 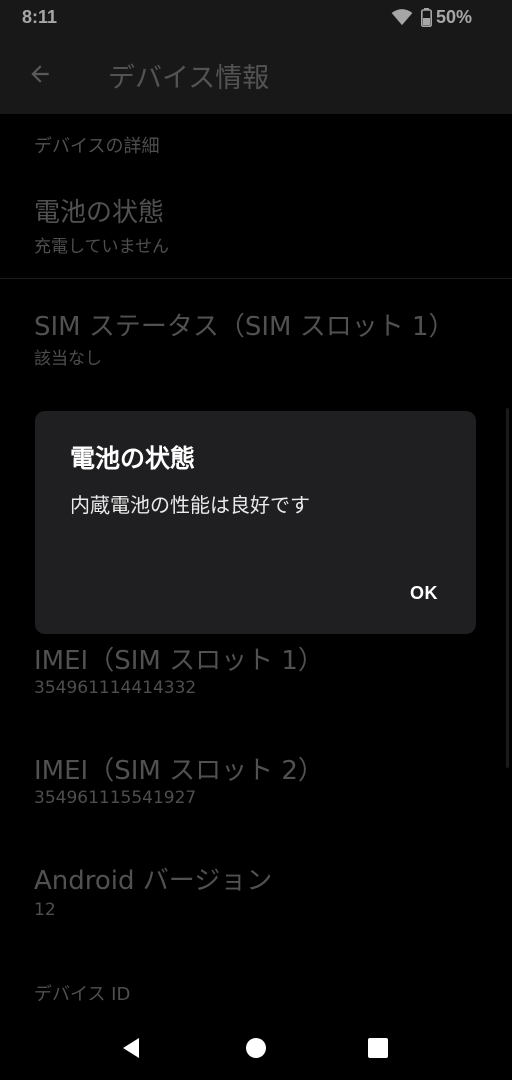 I want to click on nav-back-button, so click(x=132, y=1048).